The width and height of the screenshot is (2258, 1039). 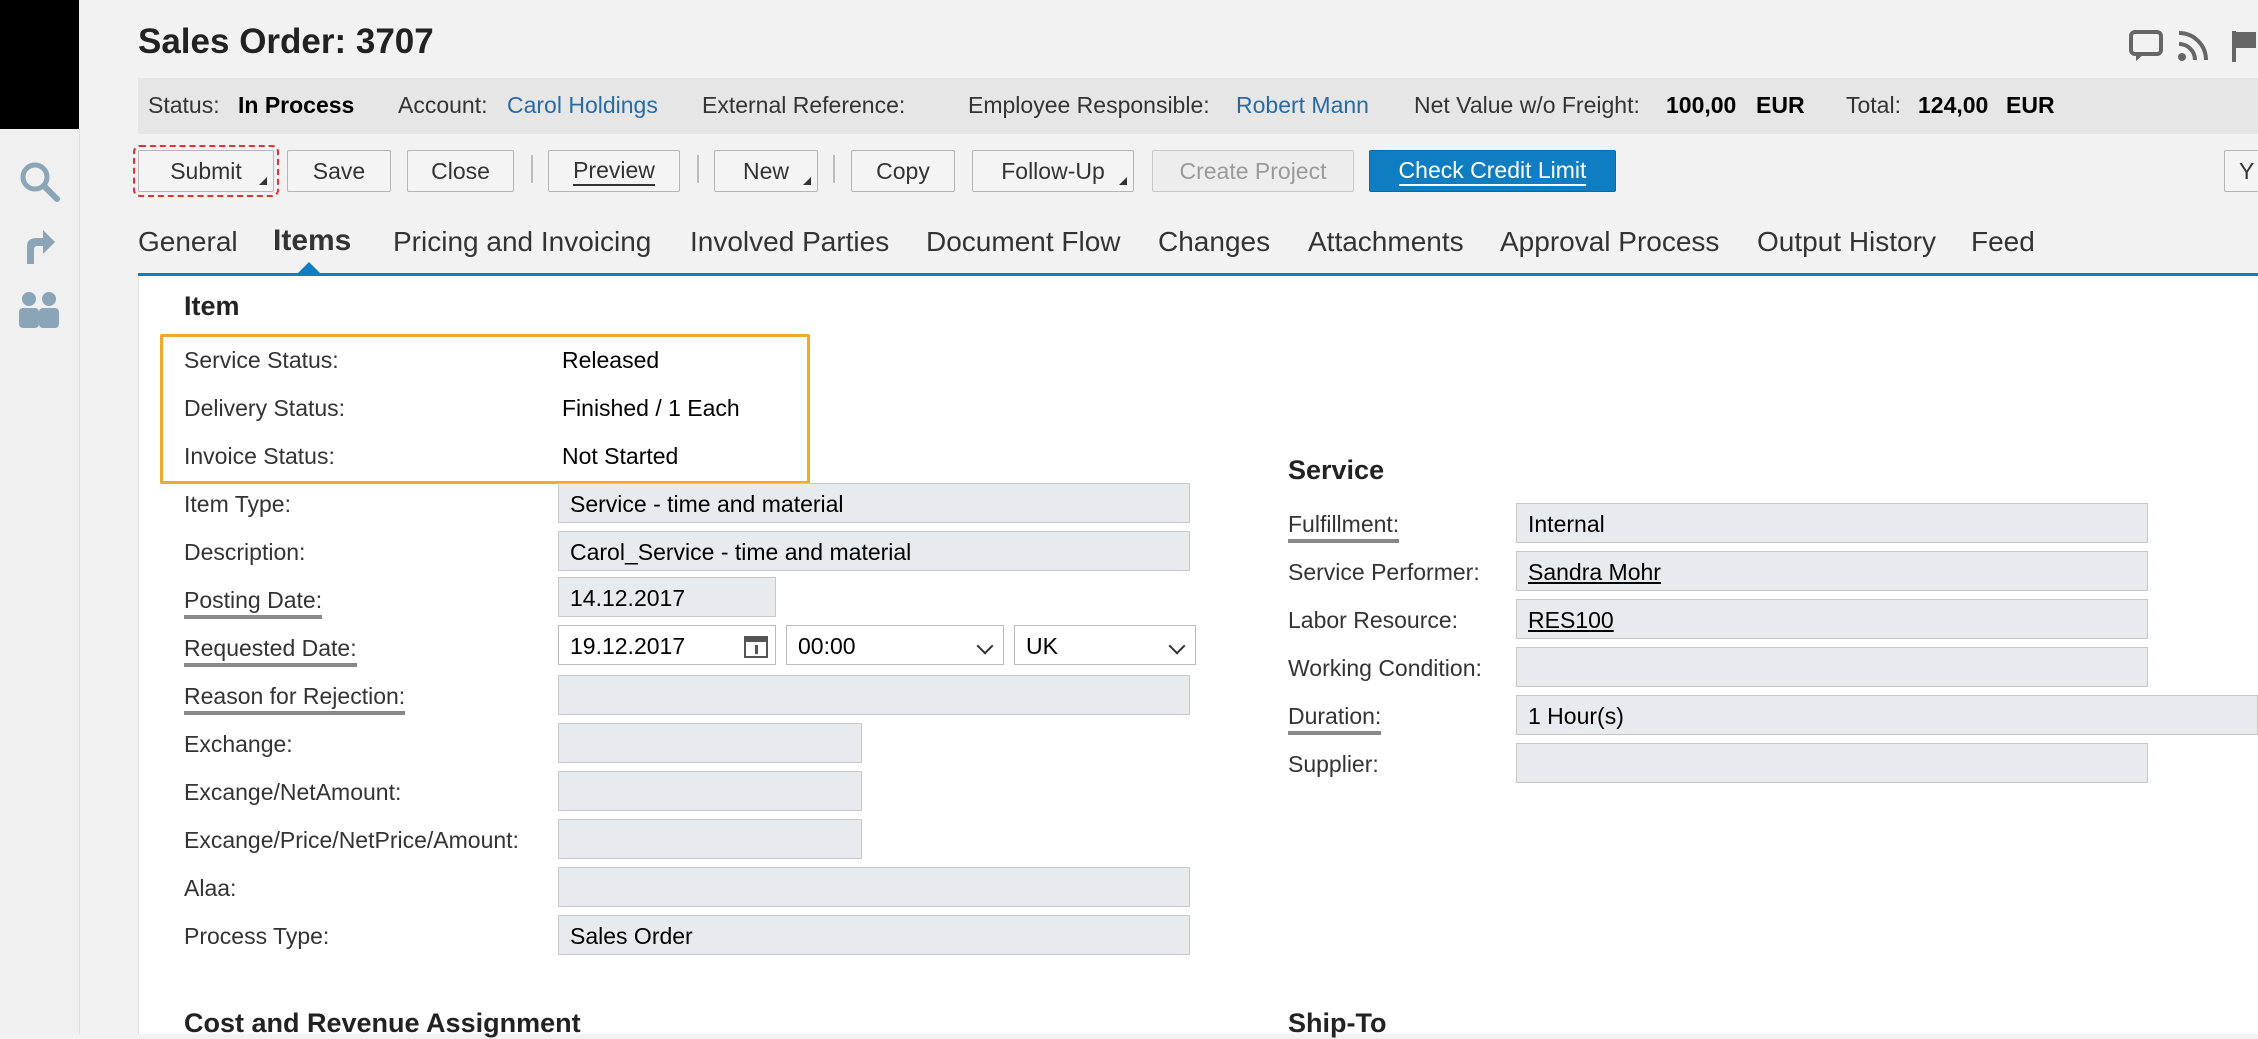 What do you see at coordinates (874, 551) in the screenshot?
I see `description-field: Carol_Service - time and material` at bounding box center [874, 551].